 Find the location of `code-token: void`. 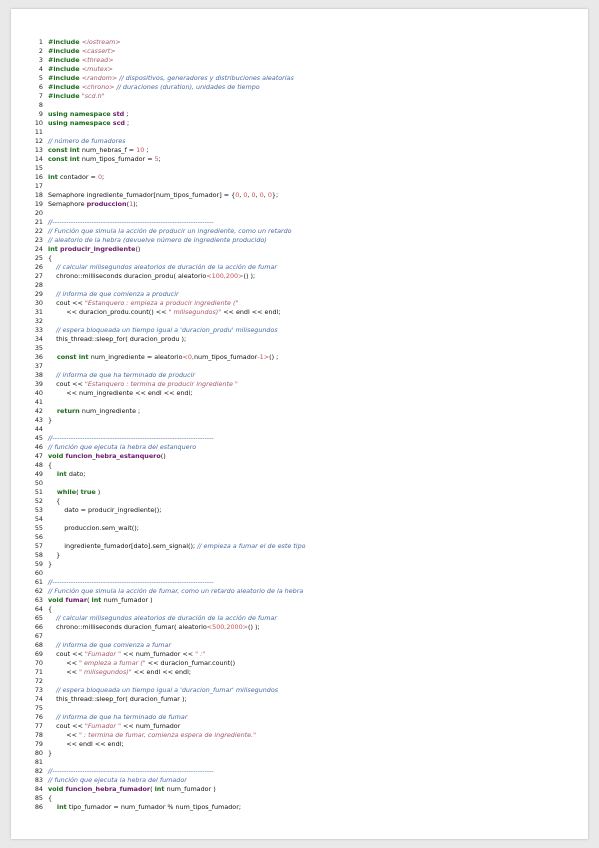

code-token: void is located at coordinates (57, 789).